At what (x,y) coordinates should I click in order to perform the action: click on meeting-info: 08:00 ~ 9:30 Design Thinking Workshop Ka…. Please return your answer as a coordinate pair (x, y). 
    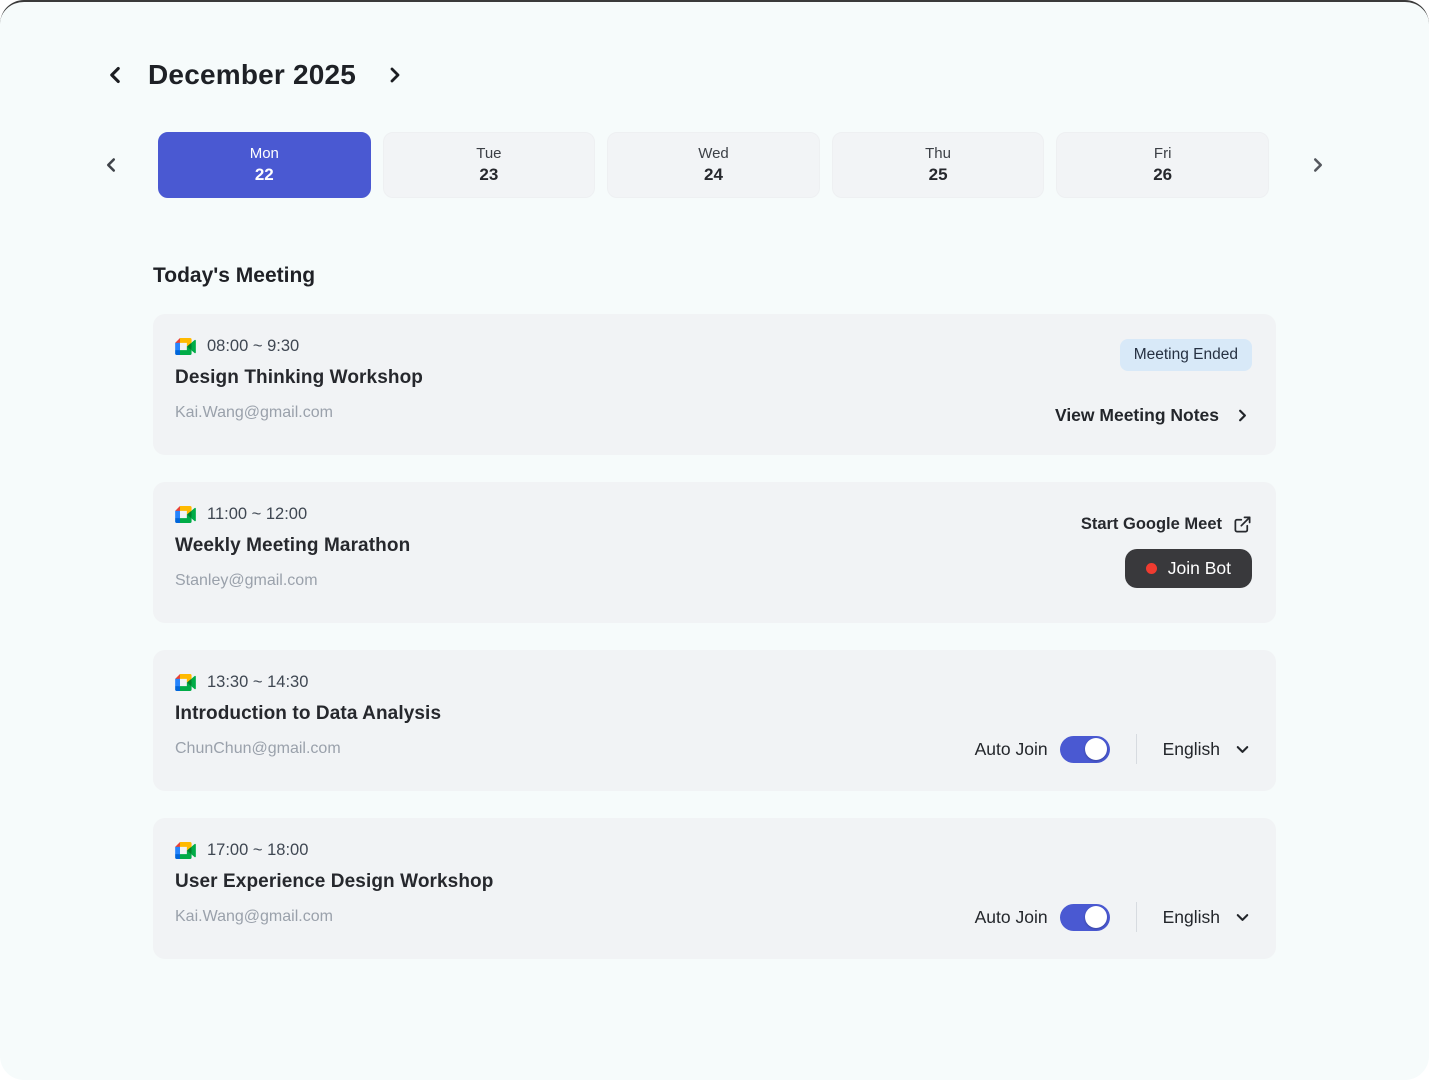
    Looking at the image, I should click on (299, 383).